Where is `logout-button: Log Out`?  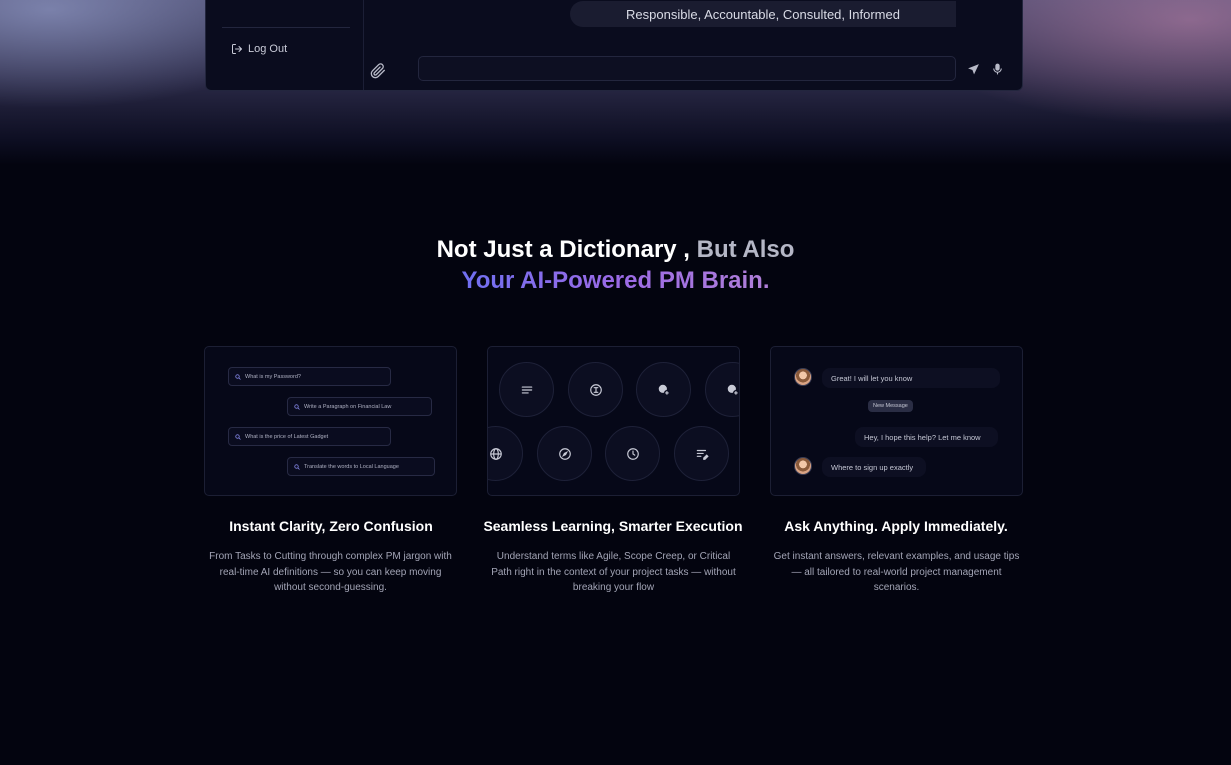
logout-button: Log Out is located at coordinates (259, 49).